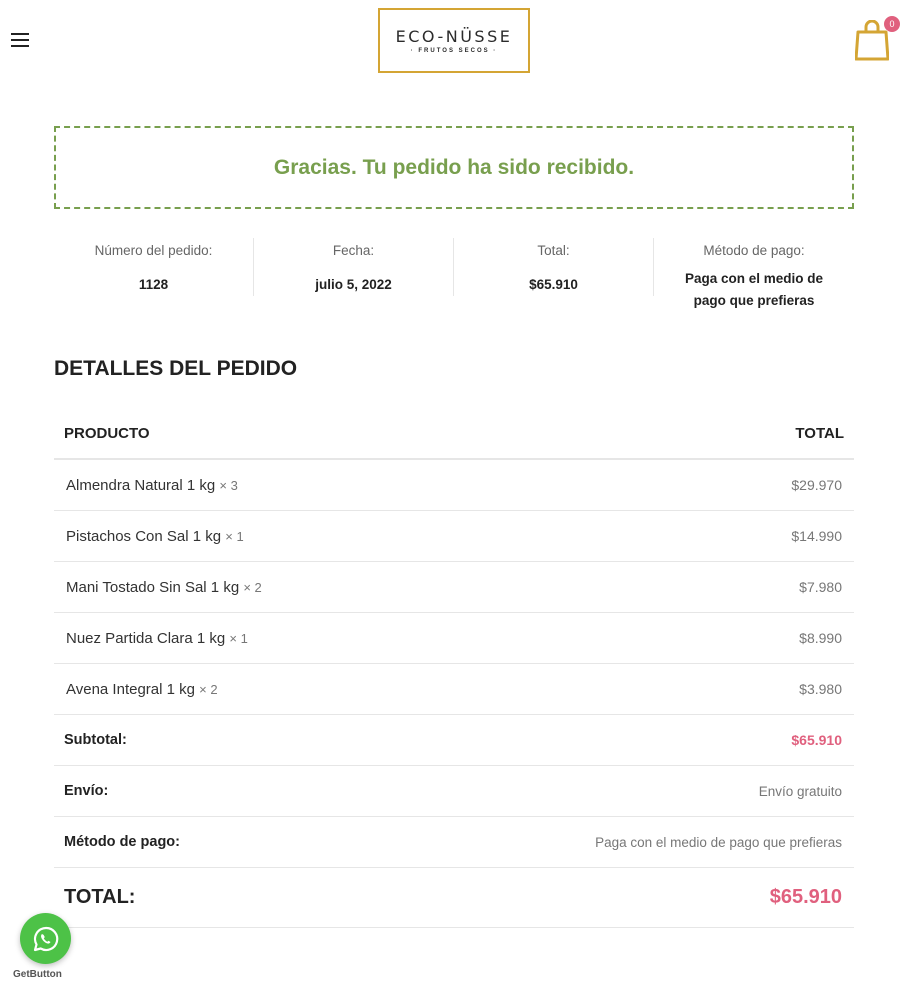 The image size is (907, 993). What do you see at coordinates (553, 250) in the screenshot?
I see `overview-label: Total:` at bounding box center [553, 250].